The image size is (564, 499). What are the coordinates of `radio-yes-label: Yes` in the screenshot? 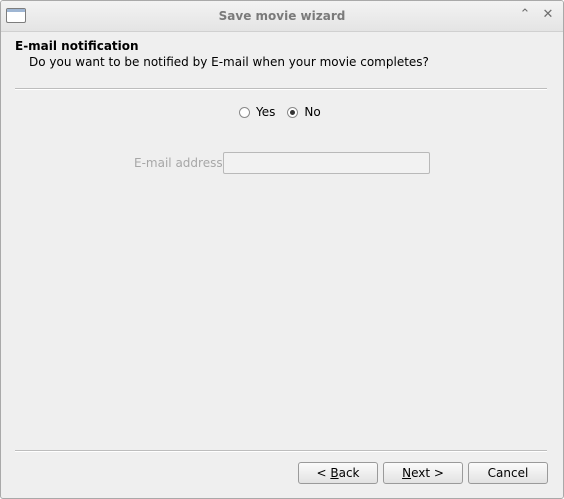 It's located at (265, 112).